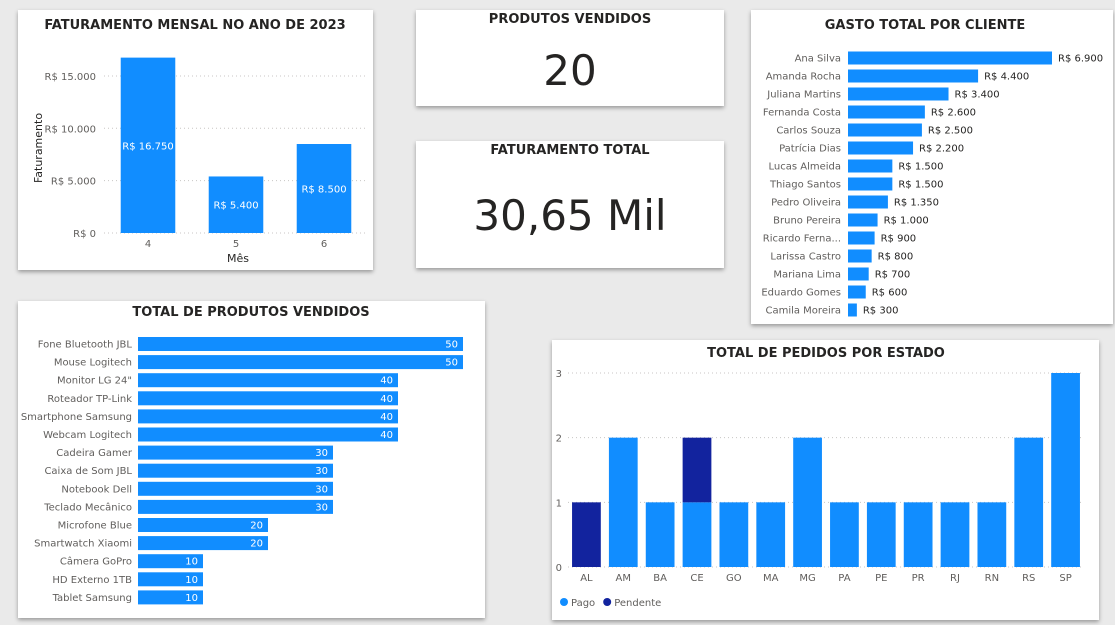 The image size is (1115, 625). I want to click on category-label: Larissa Castro, so click(805, 257).